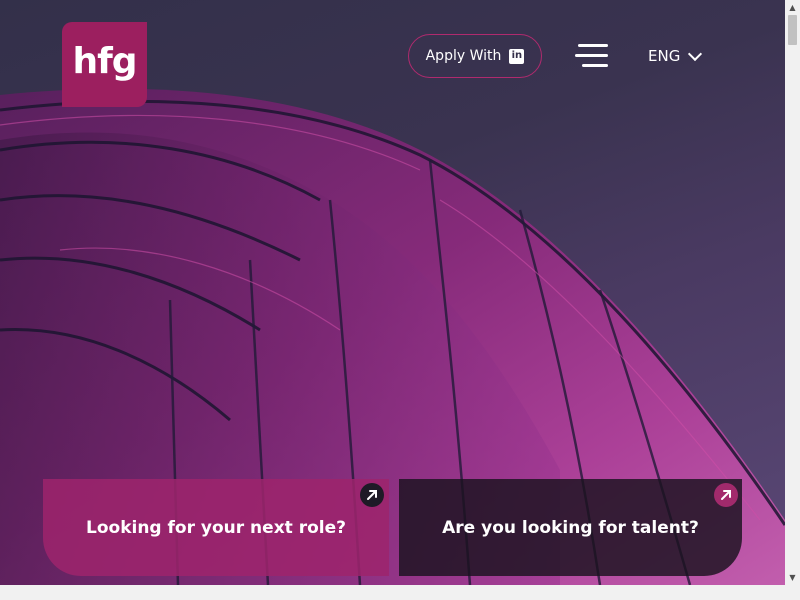 Image resolution: width=800 pixels, height=600 pixels. What do you see at coordinates (792, 577) in the screenshot?
I see `scroll-down-arrow-icon: ▼` at bounding box center [792, 577].